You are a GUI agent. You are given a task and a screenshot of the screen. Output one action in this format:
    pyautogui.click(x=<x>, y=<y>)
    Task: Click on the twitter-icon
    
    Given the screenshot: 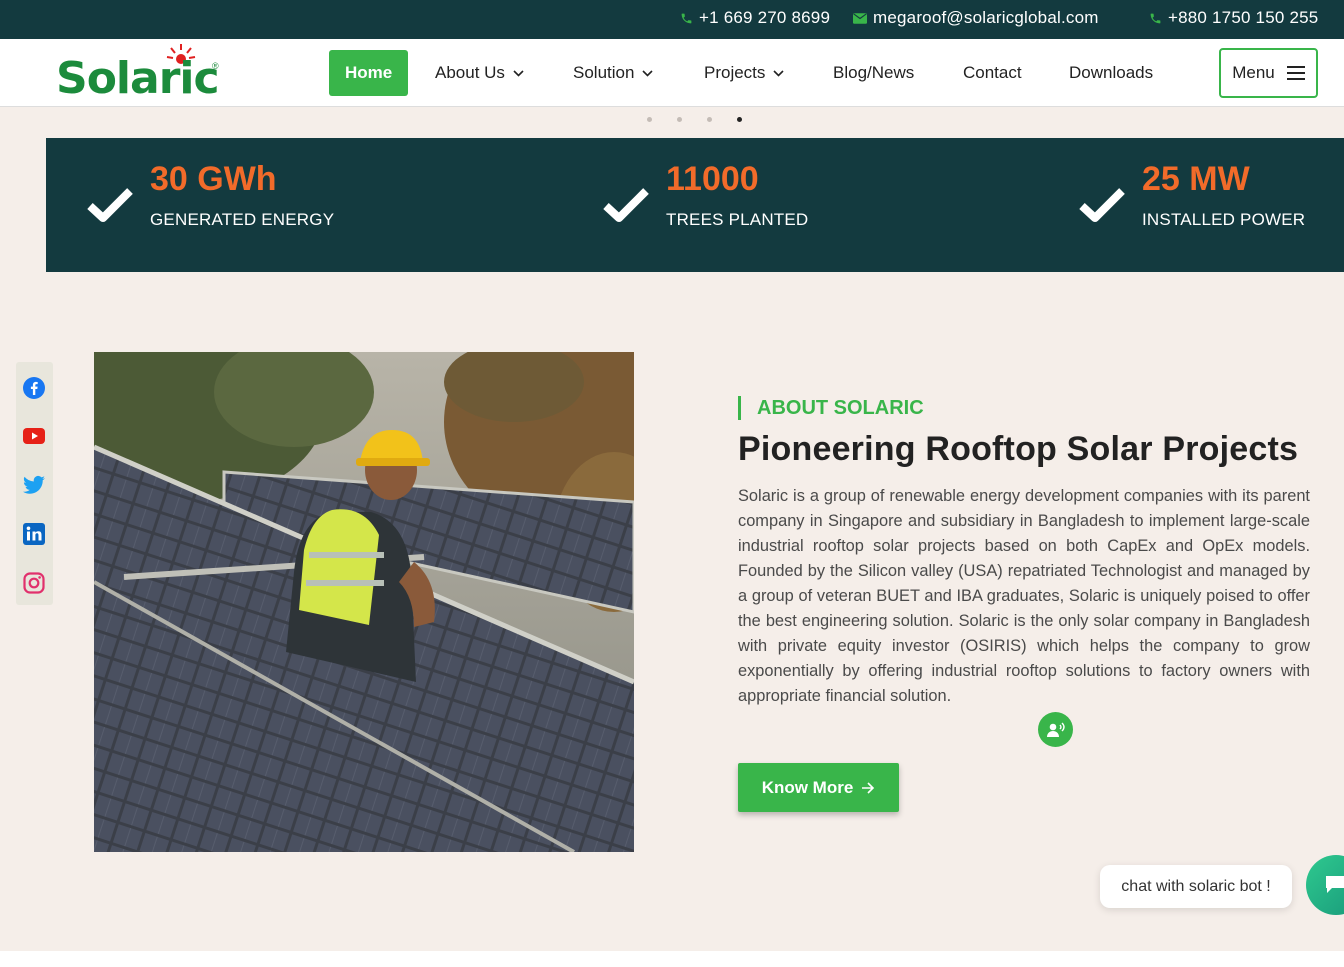 What is the action you would take?
    pyautogui.click(x=34, y=485)
    